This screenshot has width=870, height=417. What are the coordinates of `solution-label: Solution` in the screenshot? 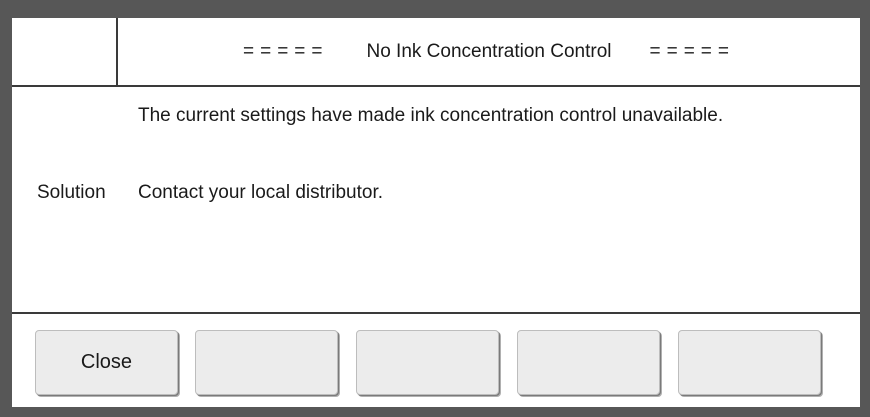 It's located at (71, 192).